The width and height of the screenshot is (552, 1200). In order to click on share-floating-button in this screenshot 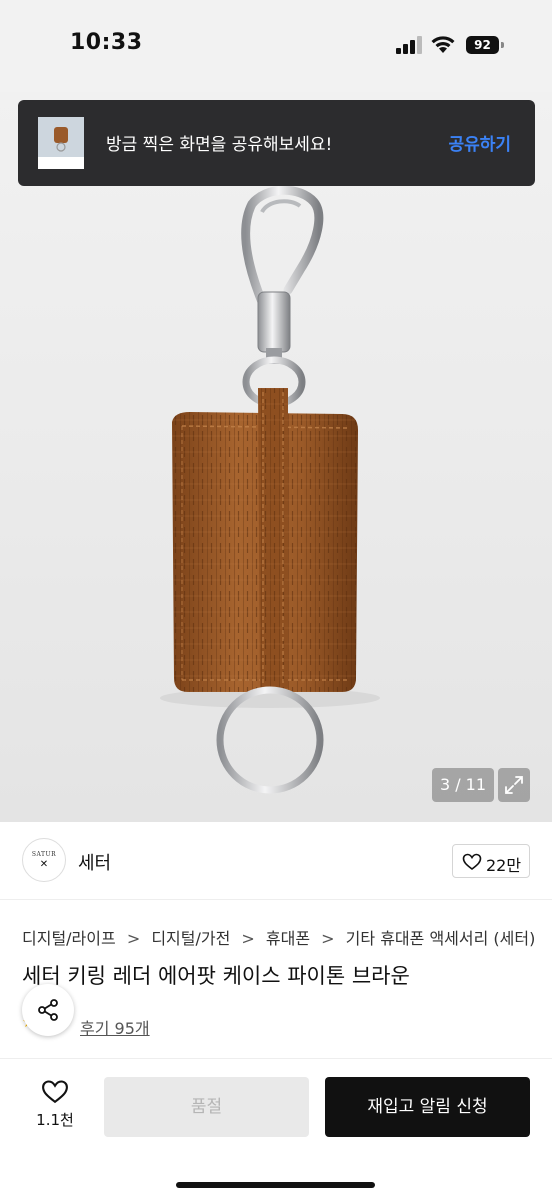, I will do `click(48, 1010)`.